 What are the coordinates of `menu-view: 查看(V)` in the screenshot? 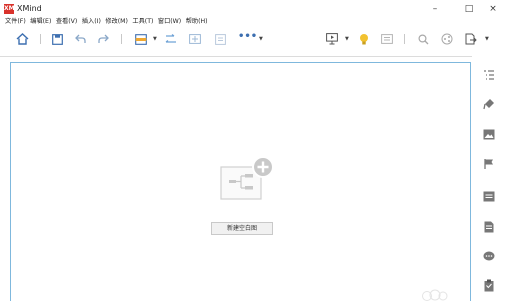 It's located at (66, 22).